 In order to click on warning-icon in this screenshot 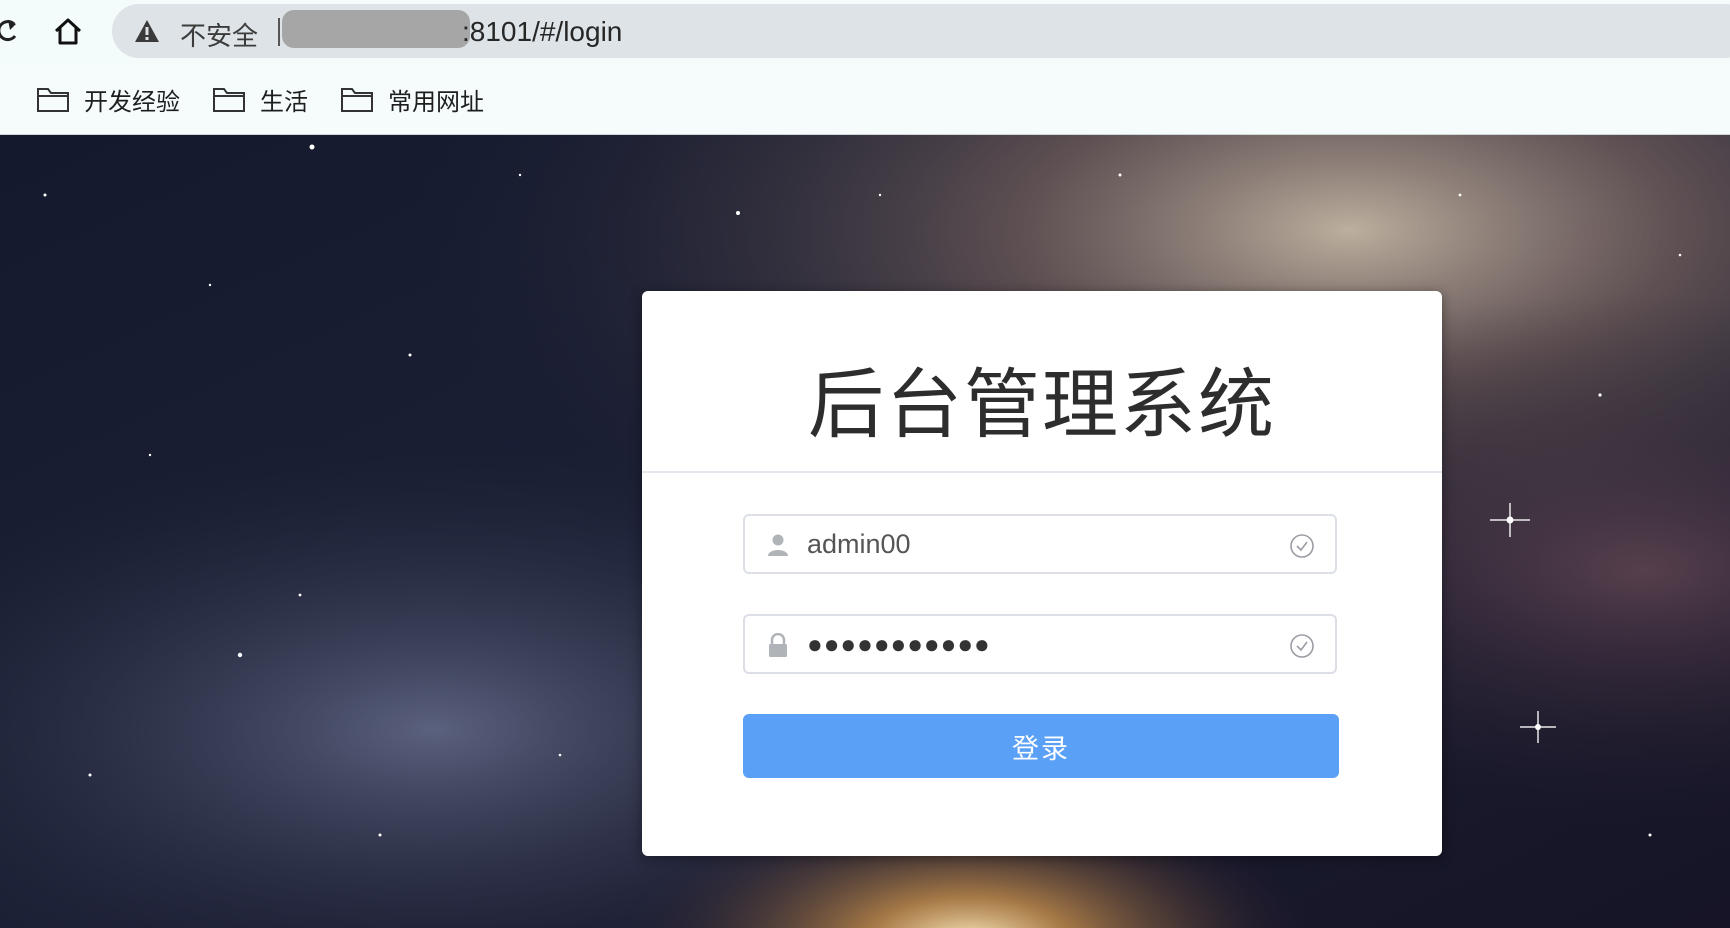, I will do `click(147, 31)`.